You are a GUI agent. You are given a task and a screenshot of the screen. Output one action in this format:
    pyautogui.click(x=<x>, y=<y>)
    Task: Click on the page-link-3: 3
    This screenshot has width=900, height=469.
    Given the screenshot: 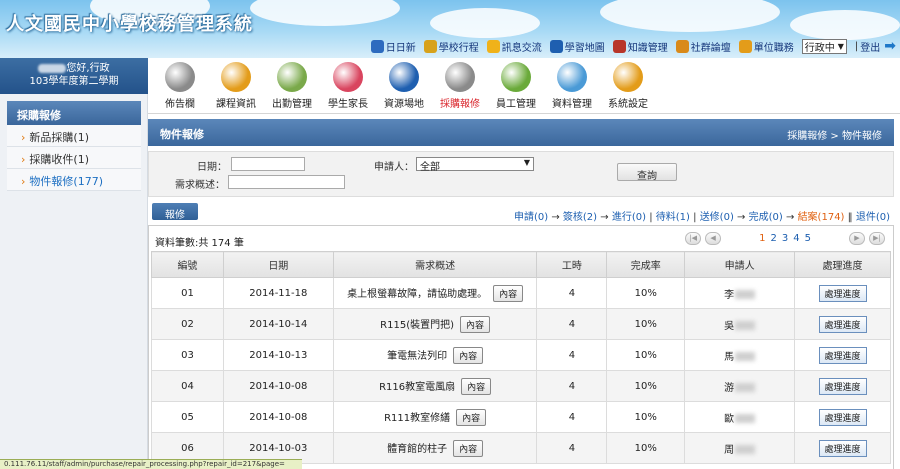 What is the action you would take?
    pyautogui.click(x=785, y=238)
    